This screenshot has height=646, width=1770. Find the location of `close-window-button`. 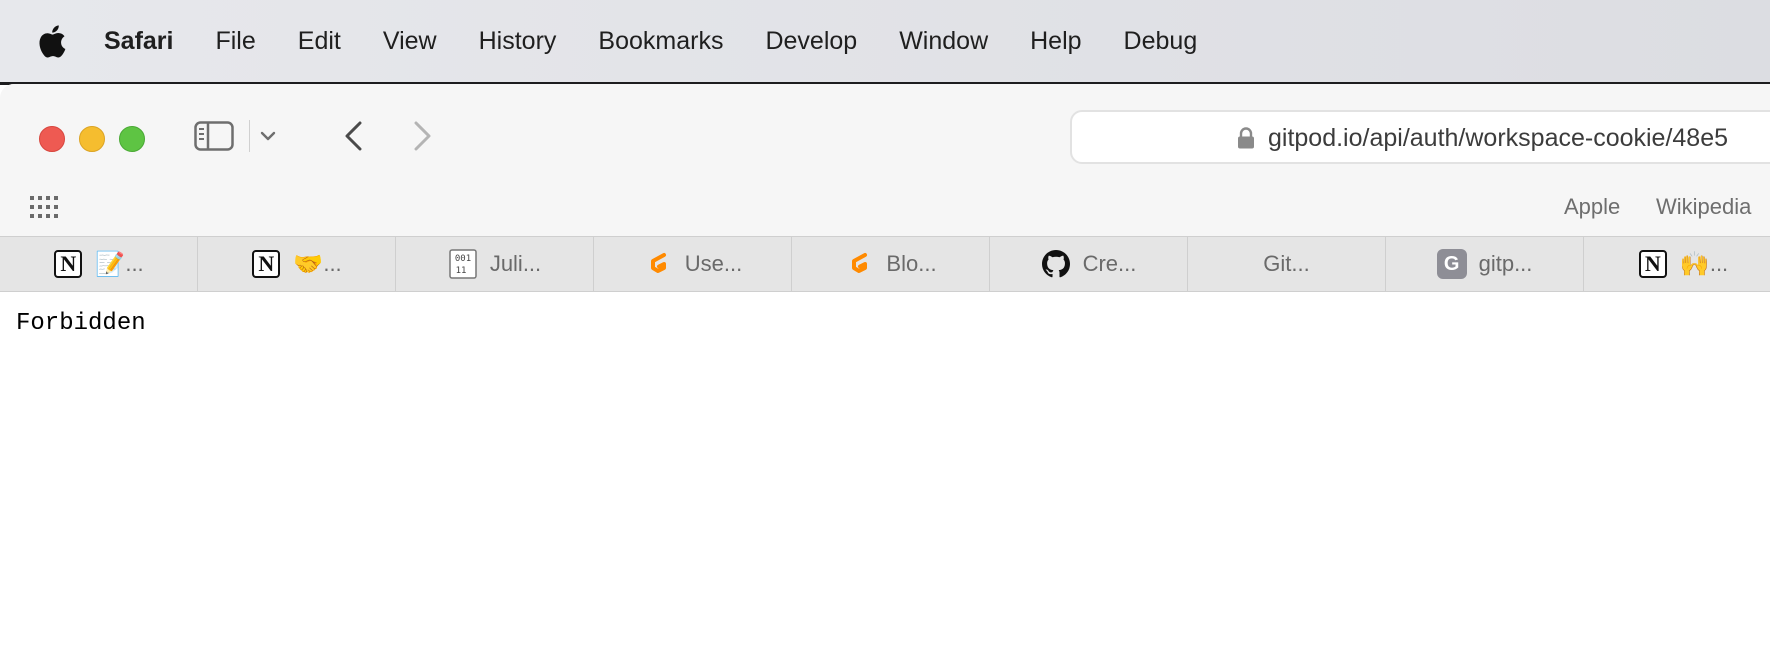

close-window-button is located at coordinates (52, 139).